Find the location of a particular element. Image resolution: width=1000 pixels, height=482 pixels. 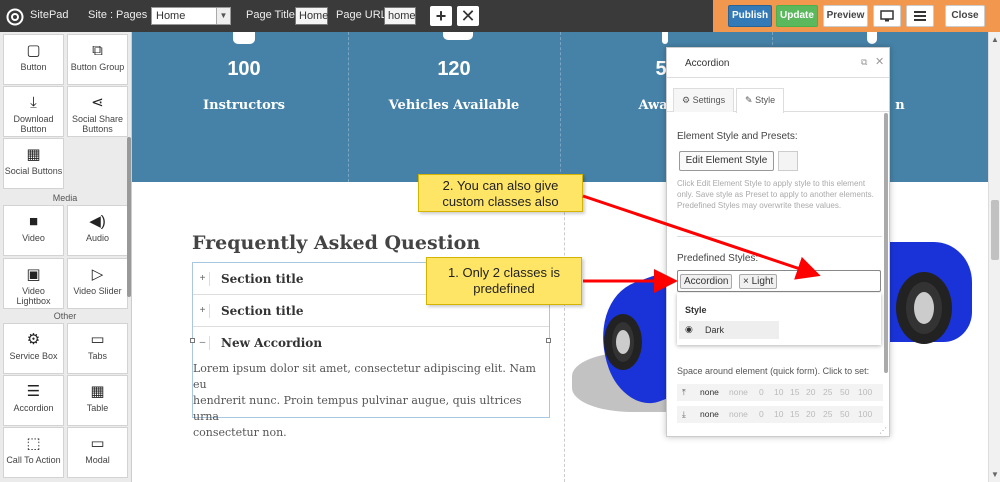

scroll-down-icon: ▼ is located at coordinates (995, 474).